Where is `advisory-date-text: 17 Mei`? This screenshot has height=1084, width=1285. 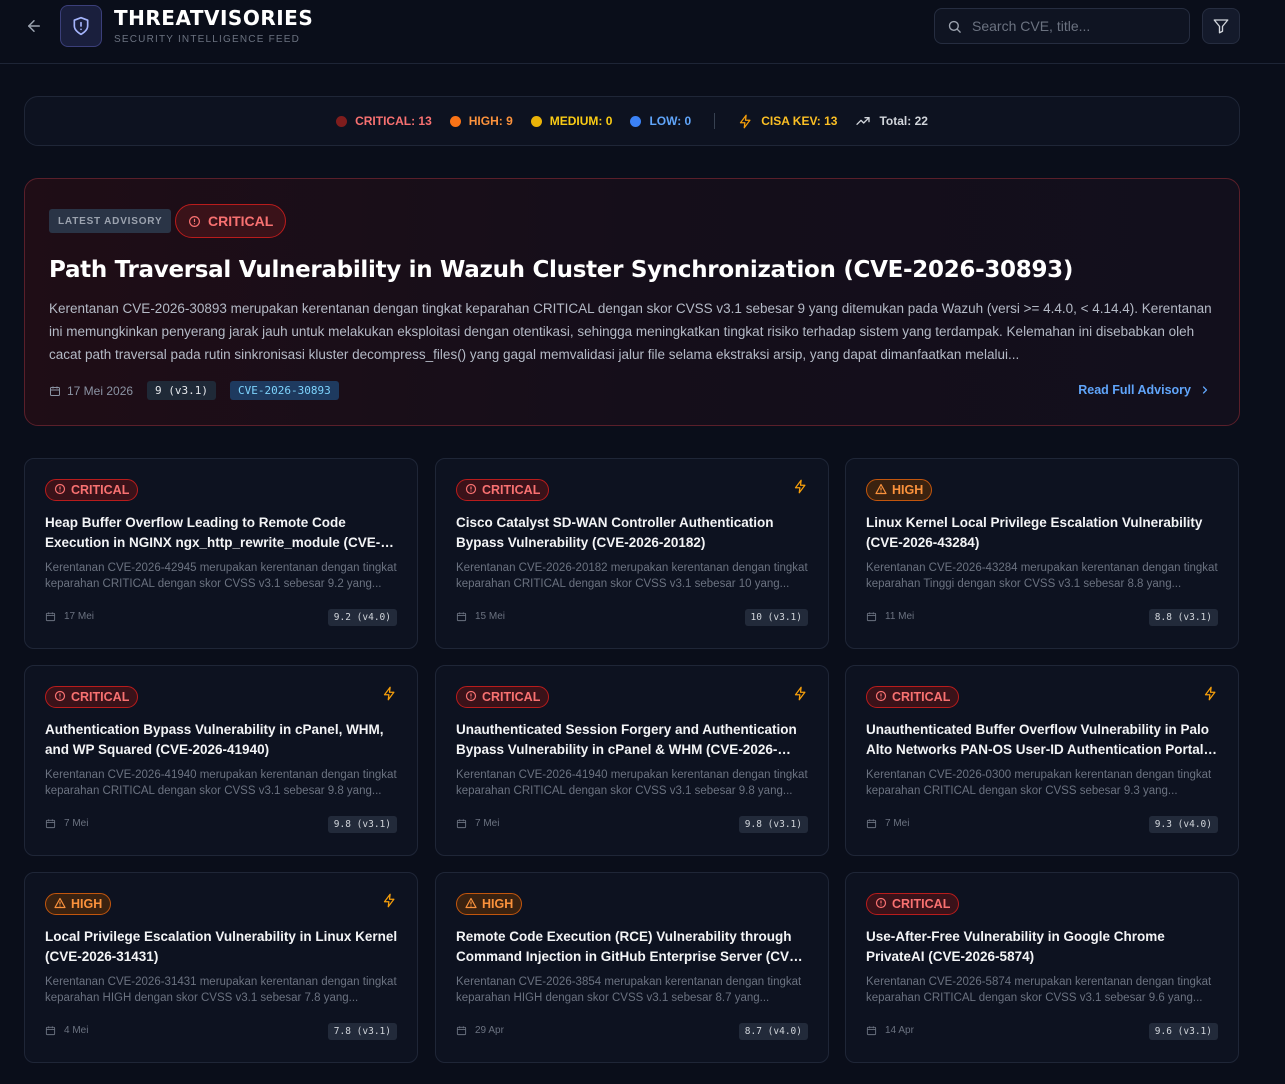 advisory-date-text: 17 Mei is located at coordinates (79, 616).